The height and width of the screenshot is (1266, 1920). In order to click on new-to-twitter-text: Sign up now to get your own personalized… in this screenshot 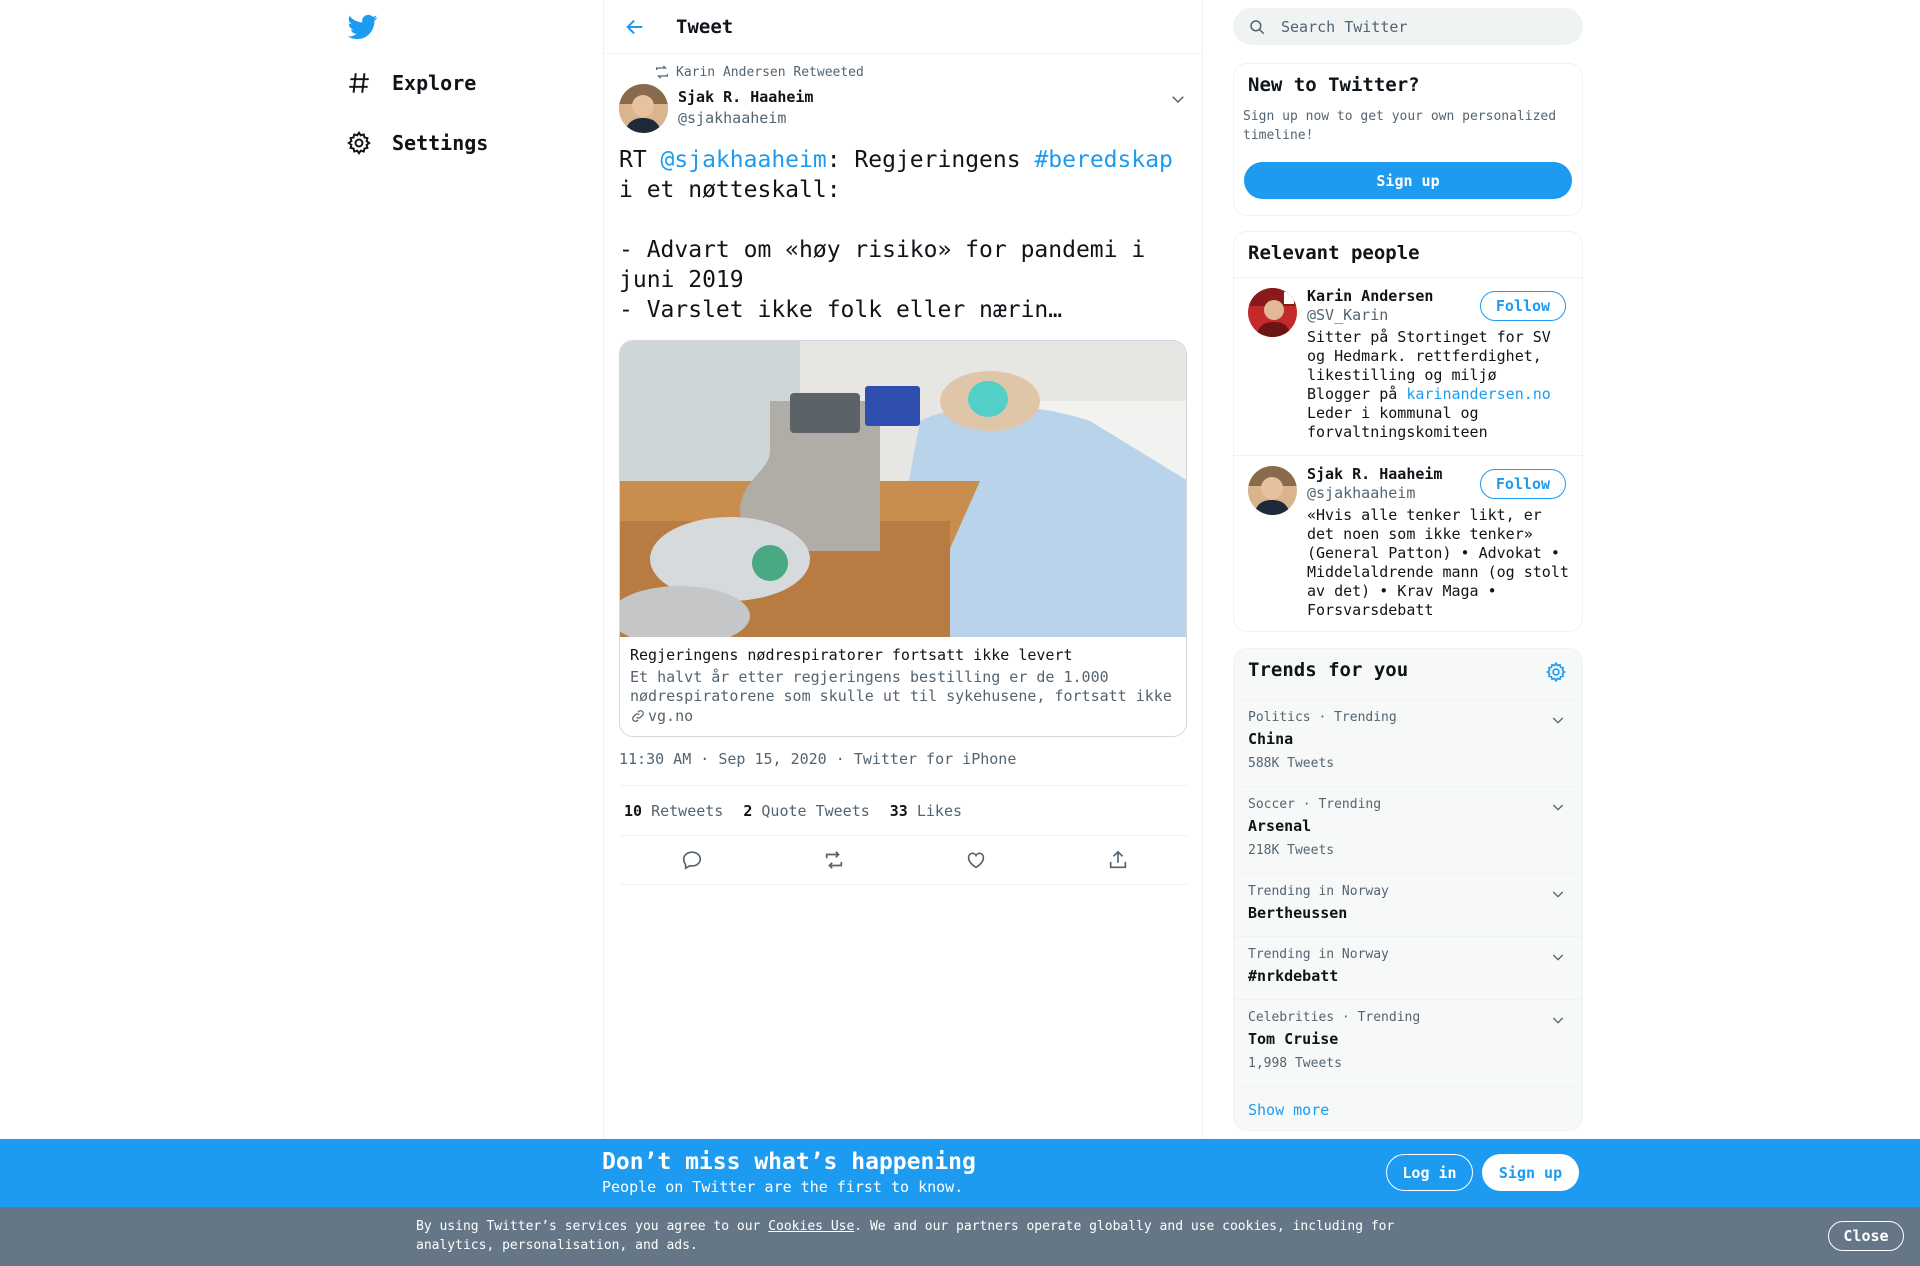, I will do `click(1400, 126)`.